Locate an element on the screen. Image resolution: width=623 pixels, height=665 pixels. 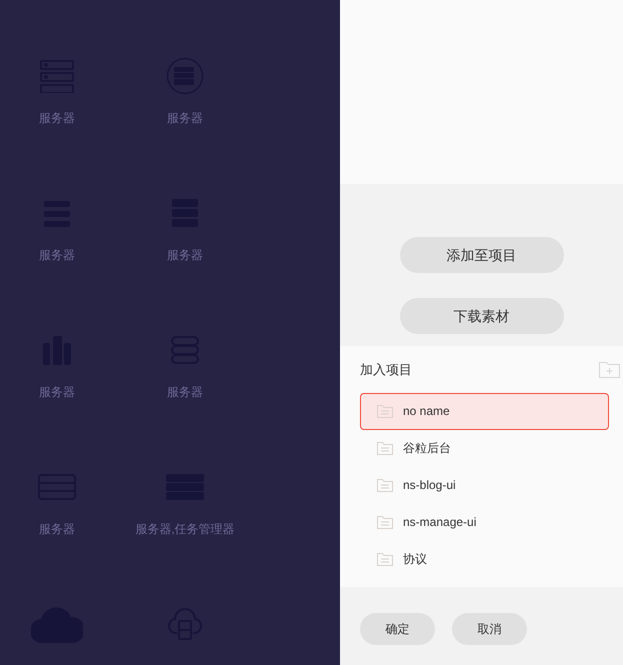
footer-button: 取消 is located at coordinates (489, 629).